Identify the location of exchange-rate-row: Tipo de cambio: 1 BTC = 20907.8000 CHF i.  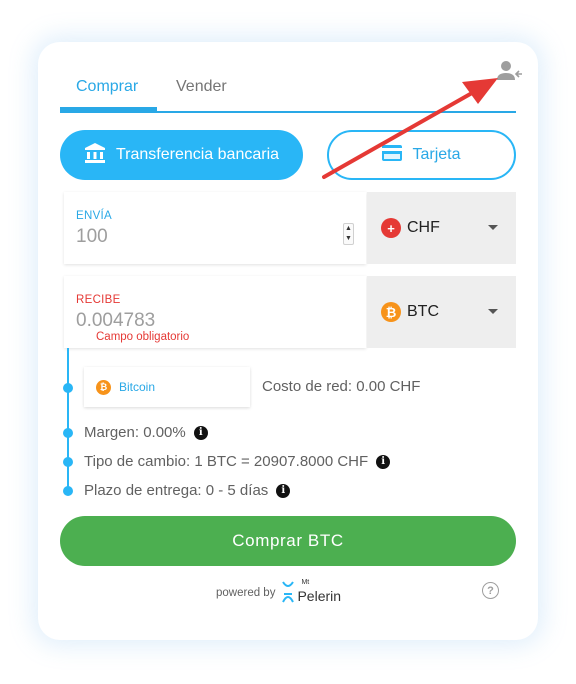
(237, 461).